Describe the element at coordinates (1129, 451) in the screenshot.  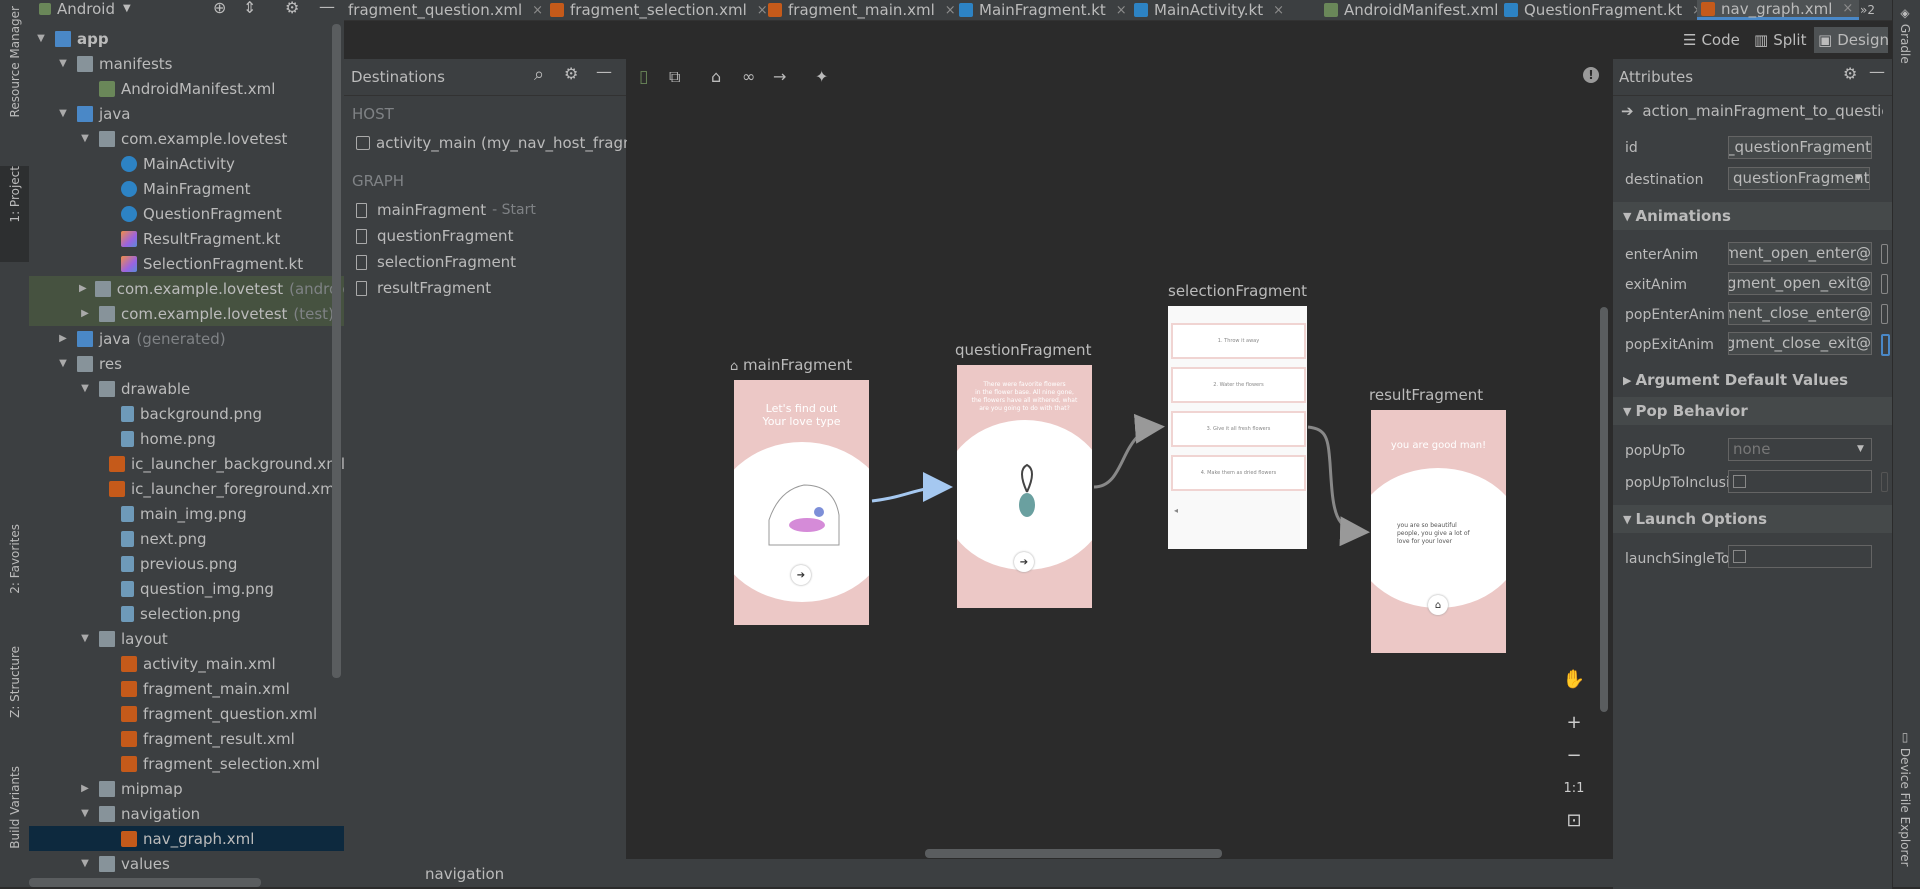
I see `action-question-to-selection` at that location.